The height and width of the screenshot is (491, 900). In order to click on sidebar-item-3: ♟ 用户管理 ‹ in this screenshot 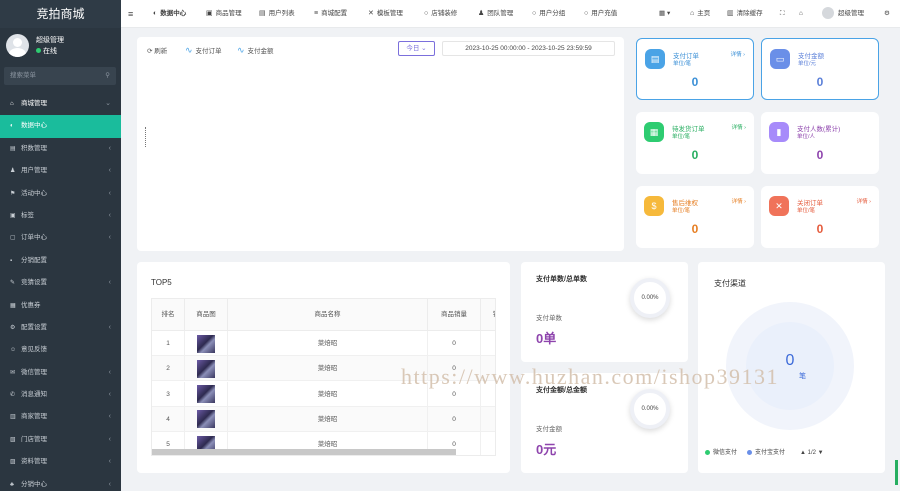, I will do `click(60, 171)`.